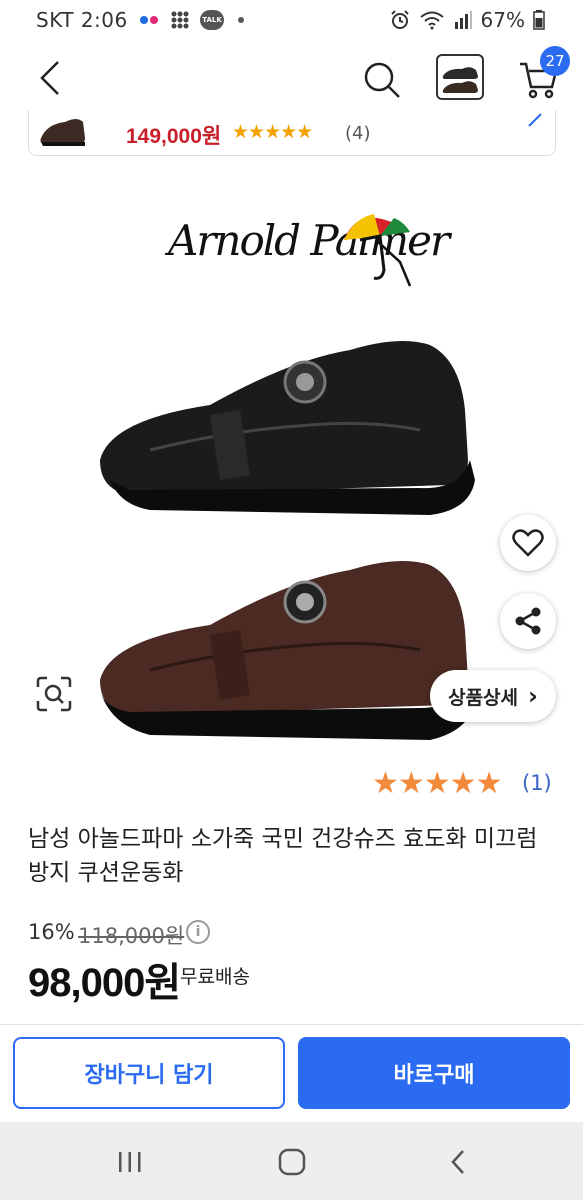  I want to click on home-button, so click(292, 1162).